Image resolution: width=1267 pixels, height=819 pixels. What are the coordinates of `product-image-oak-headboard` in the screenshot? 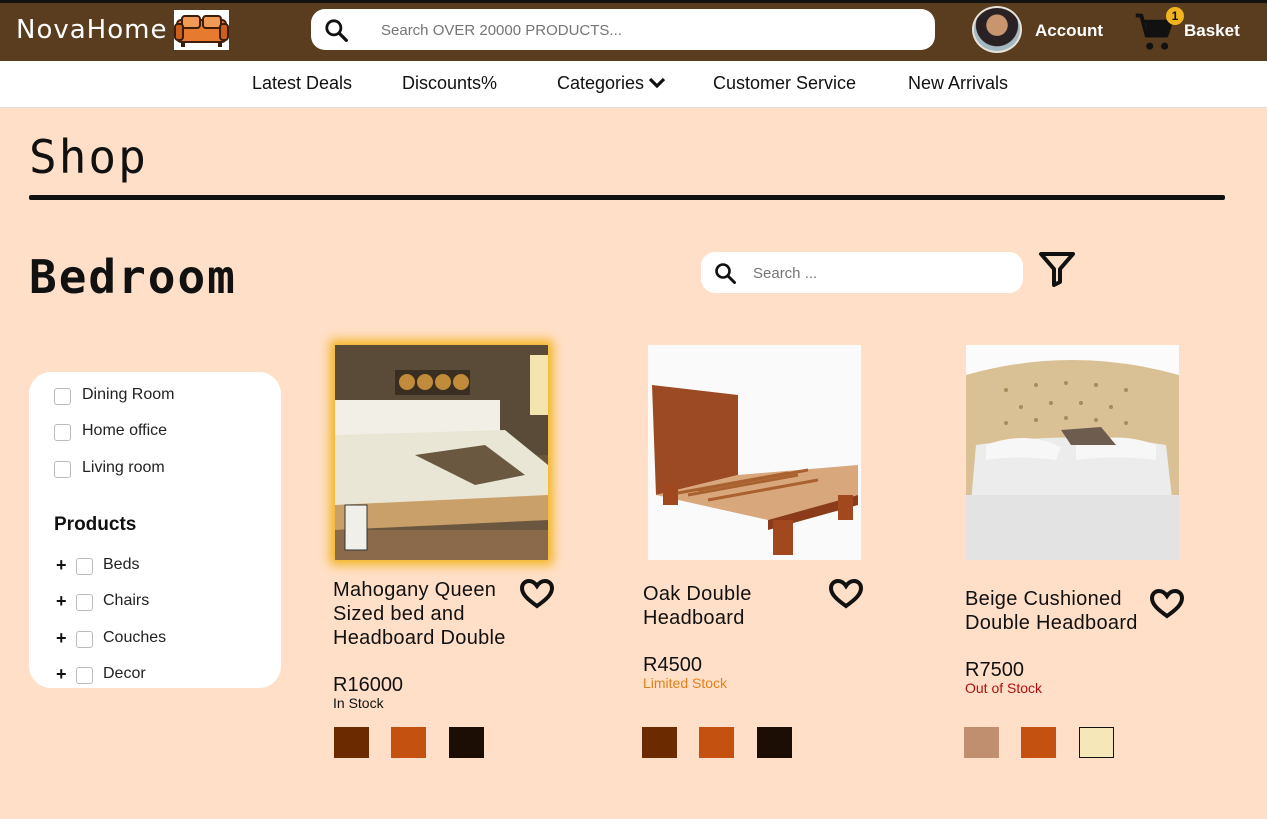 It's located at (754, 452).